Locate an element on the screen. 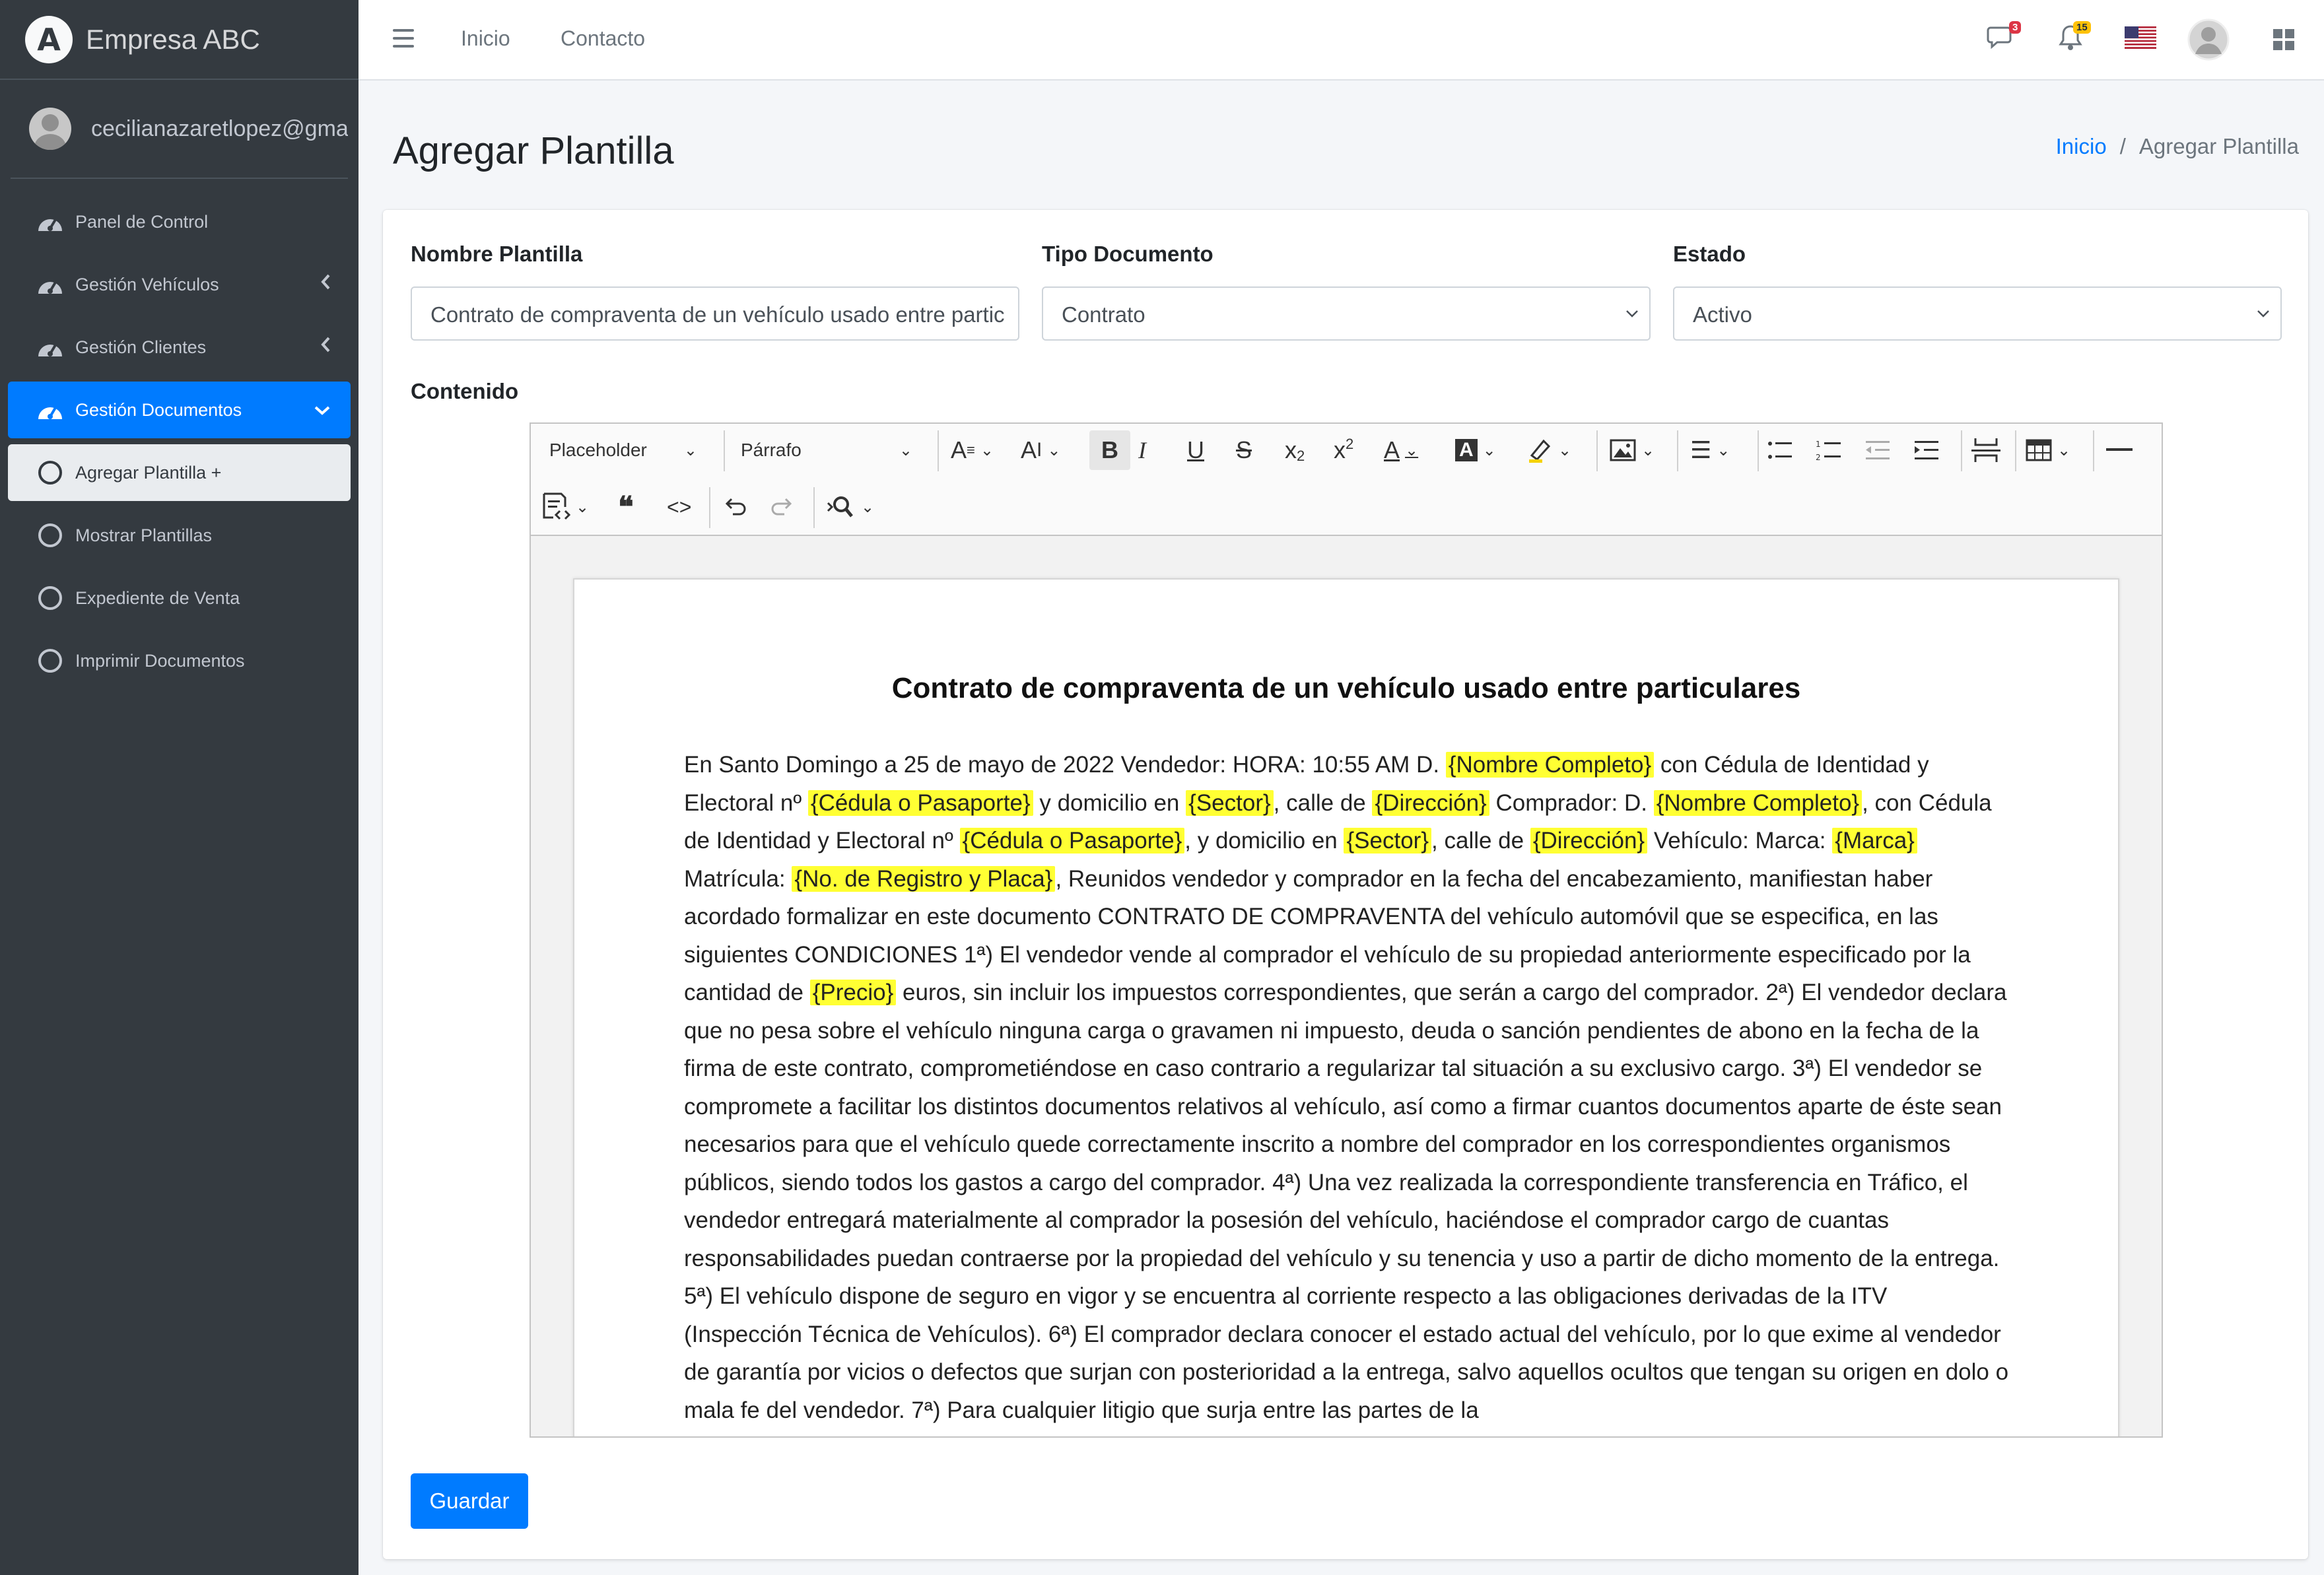 The image size is (2324, 1575). underline-button: U is located at coordinates (1196, 450).